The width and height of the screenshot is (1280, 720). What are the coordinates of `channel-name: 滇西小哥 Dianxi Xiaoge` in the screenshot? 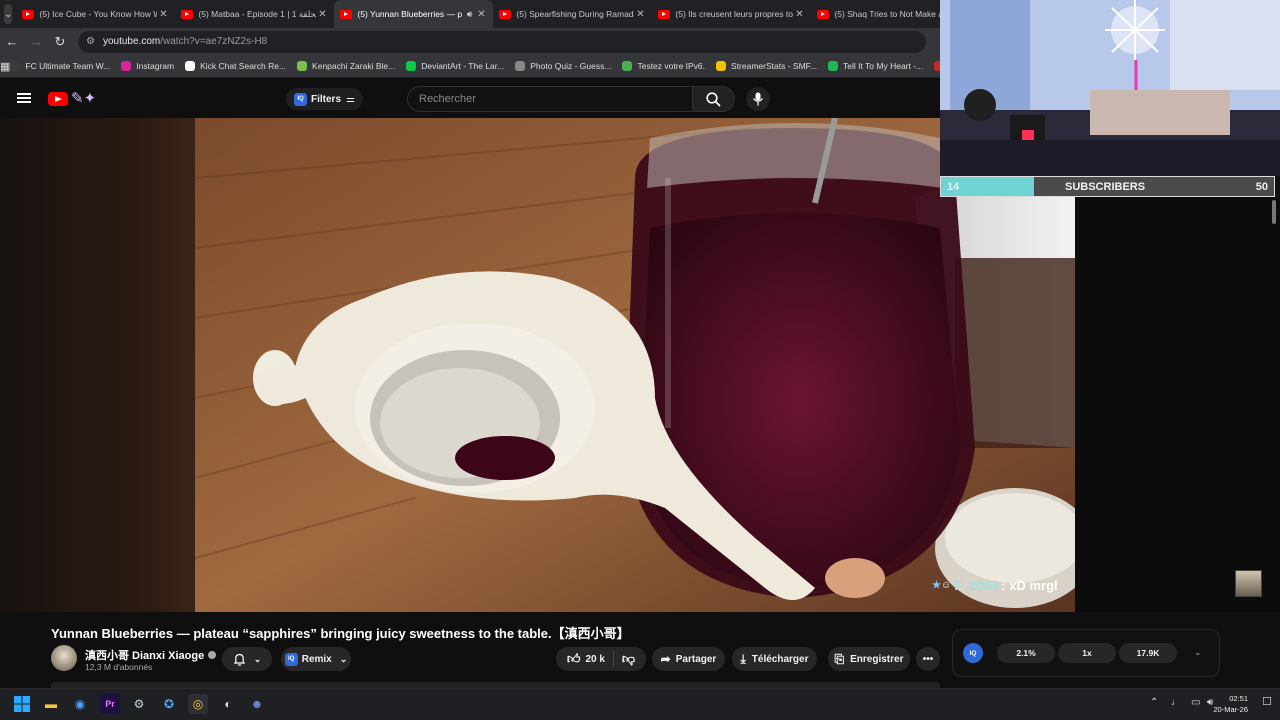 It's located at (151, 655).